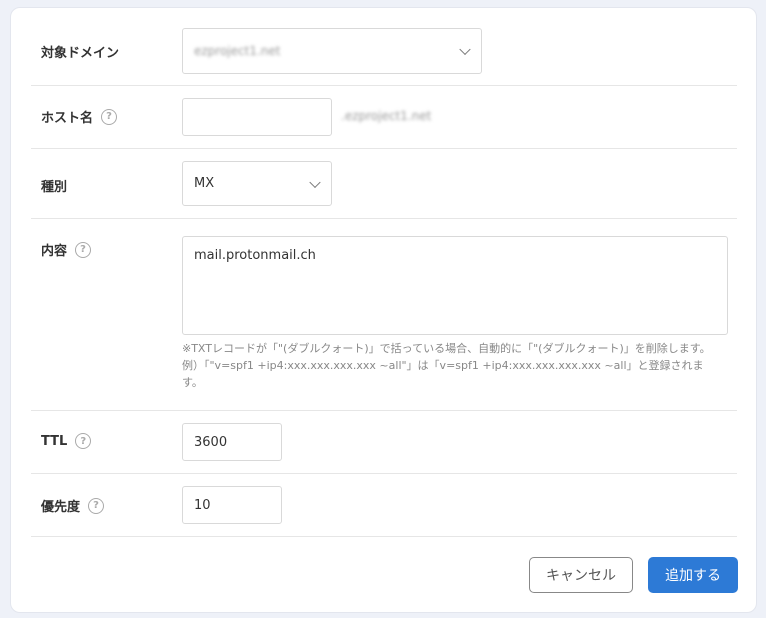 The image size is (766, 618). What do you see at coordinates (332, 51) in the screenshot?
I see `domain-select: ezproject1.net` at bounding box center [332, 51].